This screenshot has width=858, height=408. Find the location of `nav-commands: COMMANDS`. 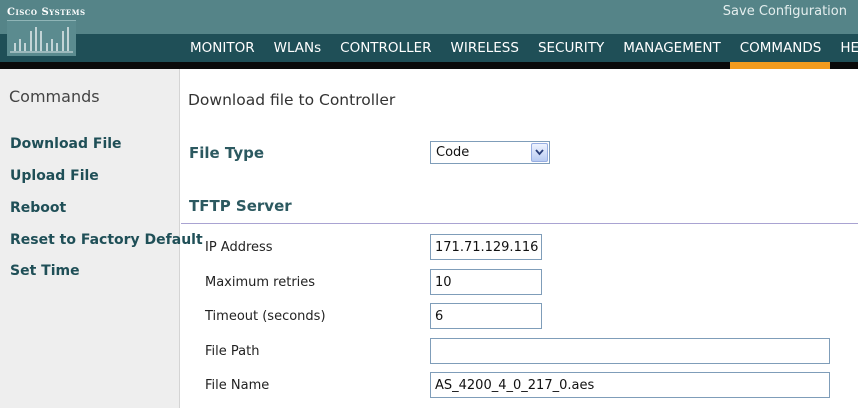

nav-commands: COMMANDS is located at coordinates (780, 51).